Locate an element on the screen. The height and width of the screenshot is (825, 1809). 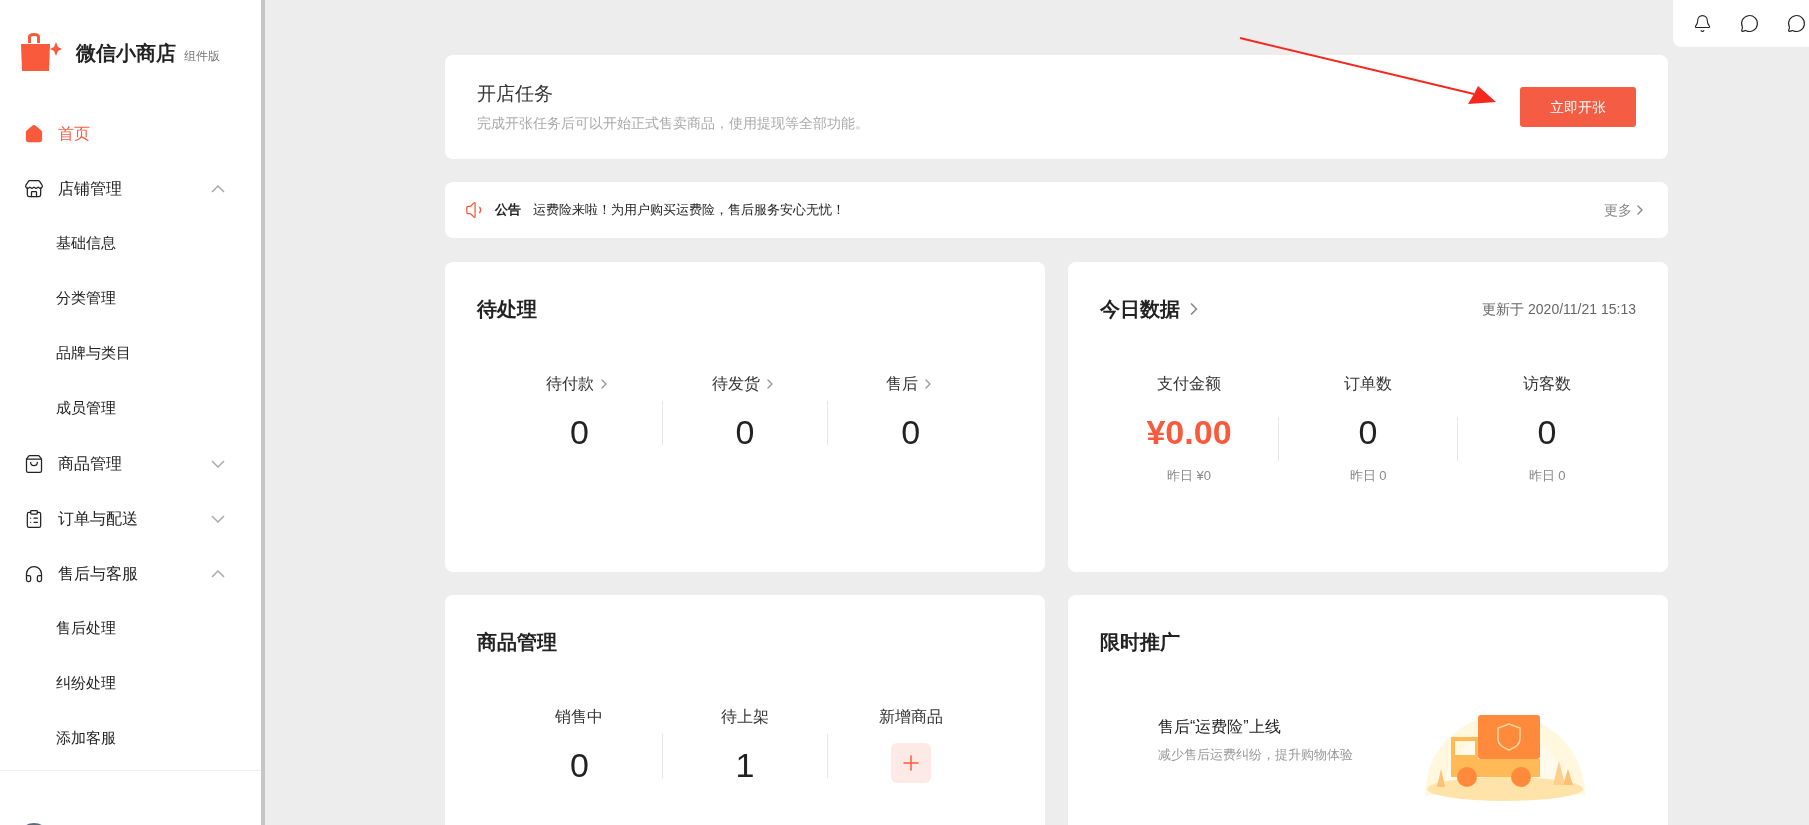
update-time: 更新于 2020/11/21 15:13 is located at coordinates (1559, 309).